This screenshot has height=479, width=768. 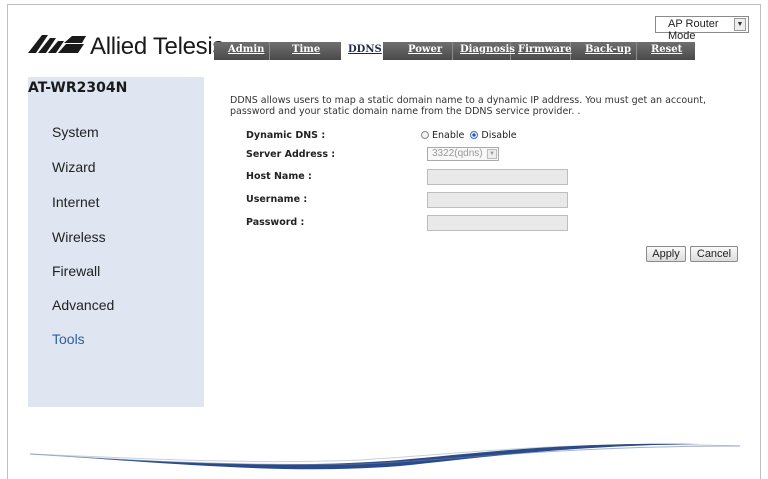 I want to click on allied-telesis-logo-icon, so click(x=57, y=44).